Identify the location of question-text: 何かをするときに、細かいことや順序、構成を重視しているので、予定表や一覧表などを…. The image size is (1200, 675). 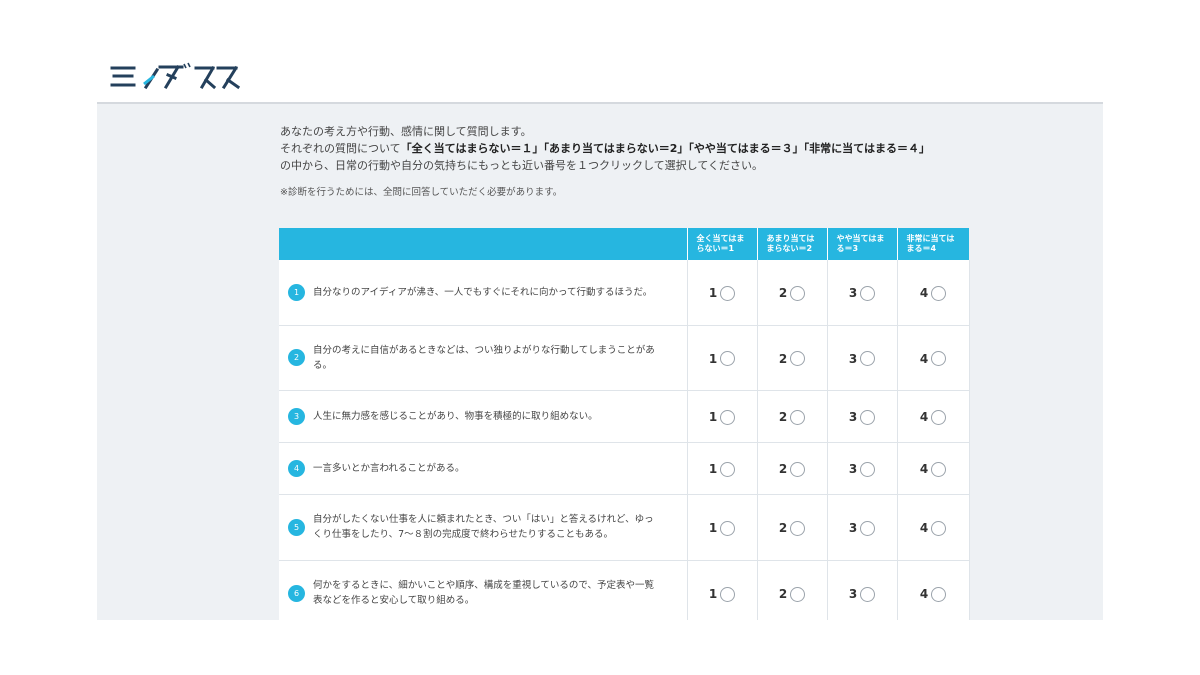
(484, 593).